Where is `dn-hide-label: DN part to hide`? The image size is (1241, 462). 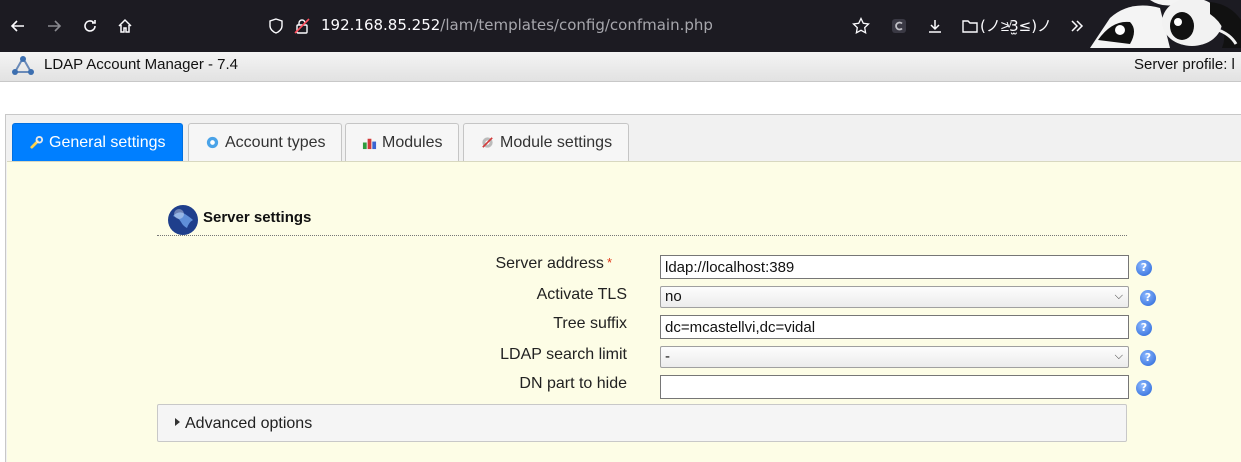 dn-hide-label: DN part to hide is located at coordinates (573, 383).